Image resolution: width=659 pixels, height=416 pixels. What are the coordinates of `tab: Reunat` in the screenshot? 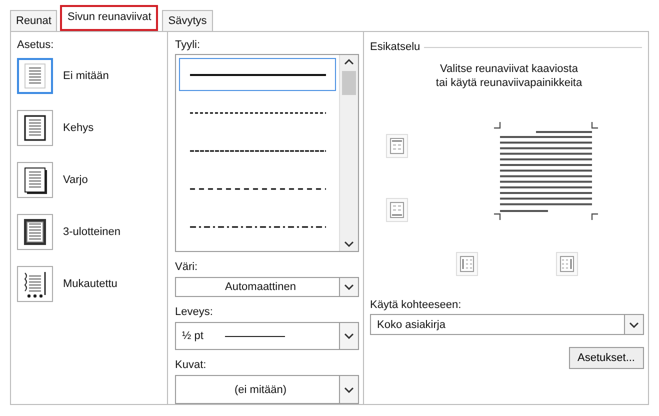 It's located at (34, 20).